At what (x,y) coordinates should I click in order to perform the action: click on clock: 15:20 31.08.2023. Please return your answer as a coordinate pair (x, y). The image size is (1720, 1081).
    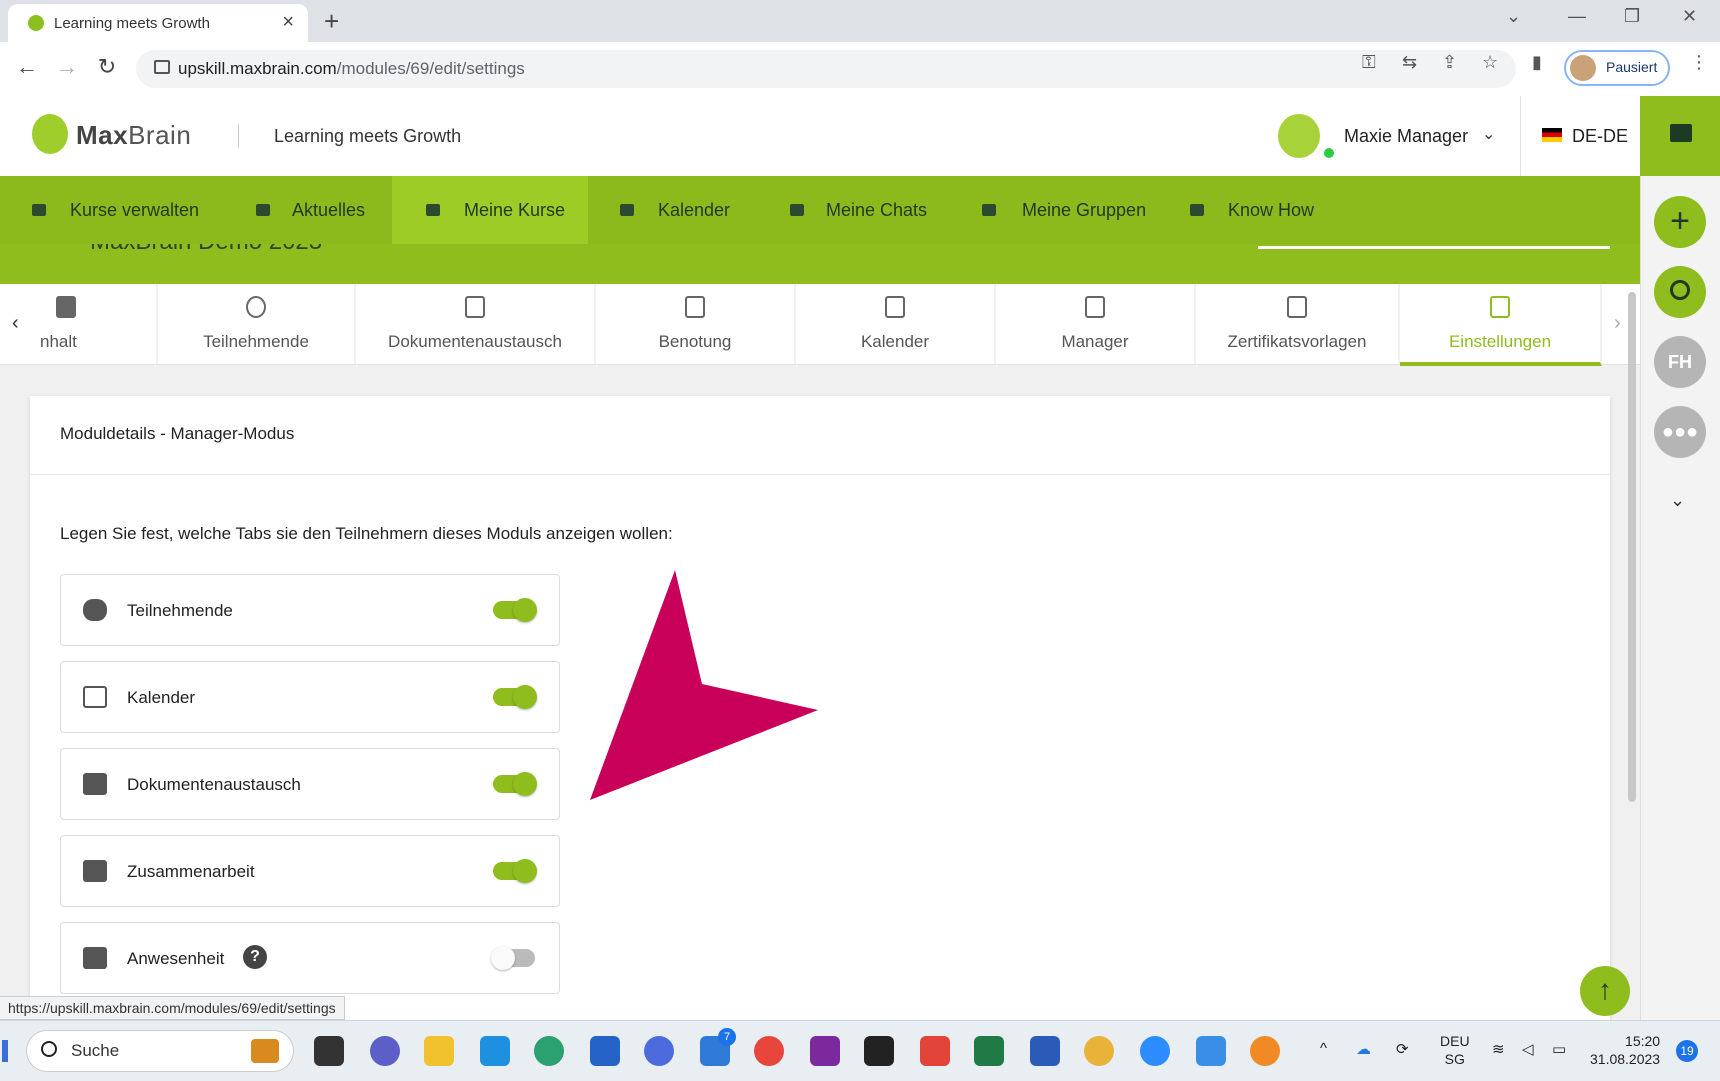
    Looking at the image, I should click on (1625, 1050).